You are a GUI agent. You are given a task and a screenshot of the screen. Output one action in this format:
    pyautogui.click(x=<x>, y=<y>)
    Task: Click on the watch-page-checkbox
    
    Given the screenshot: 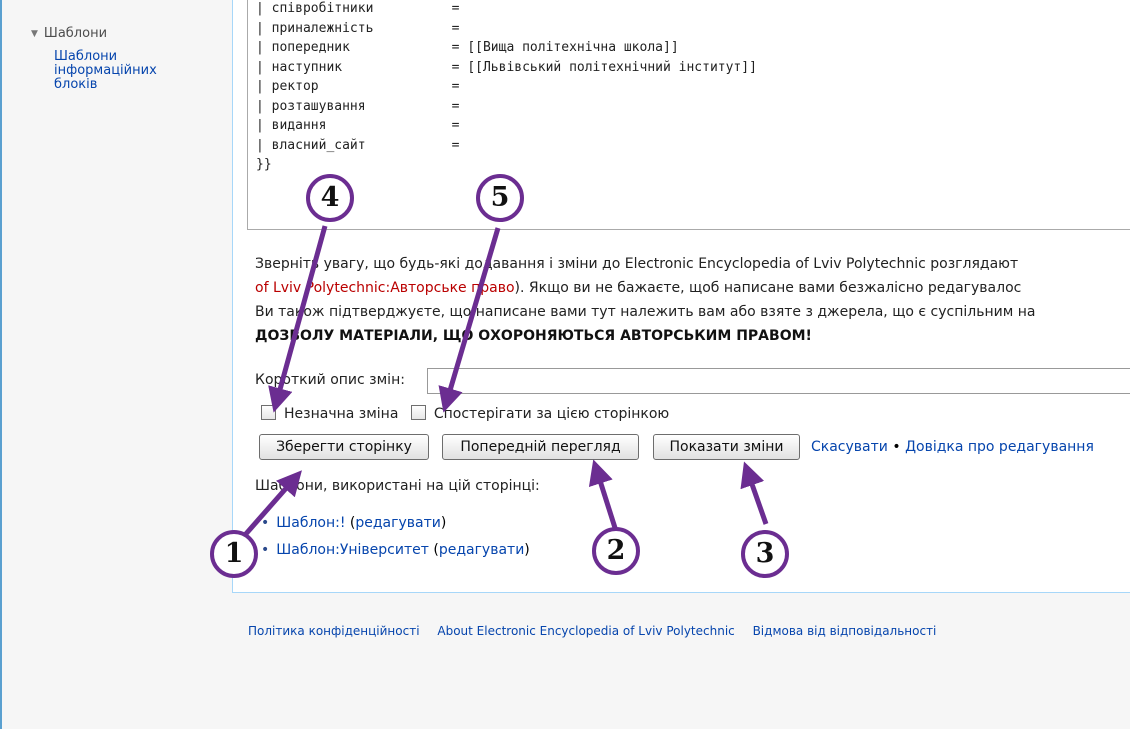 What is the action you would take?
    pyautogui.click(x=418, y=412)
    